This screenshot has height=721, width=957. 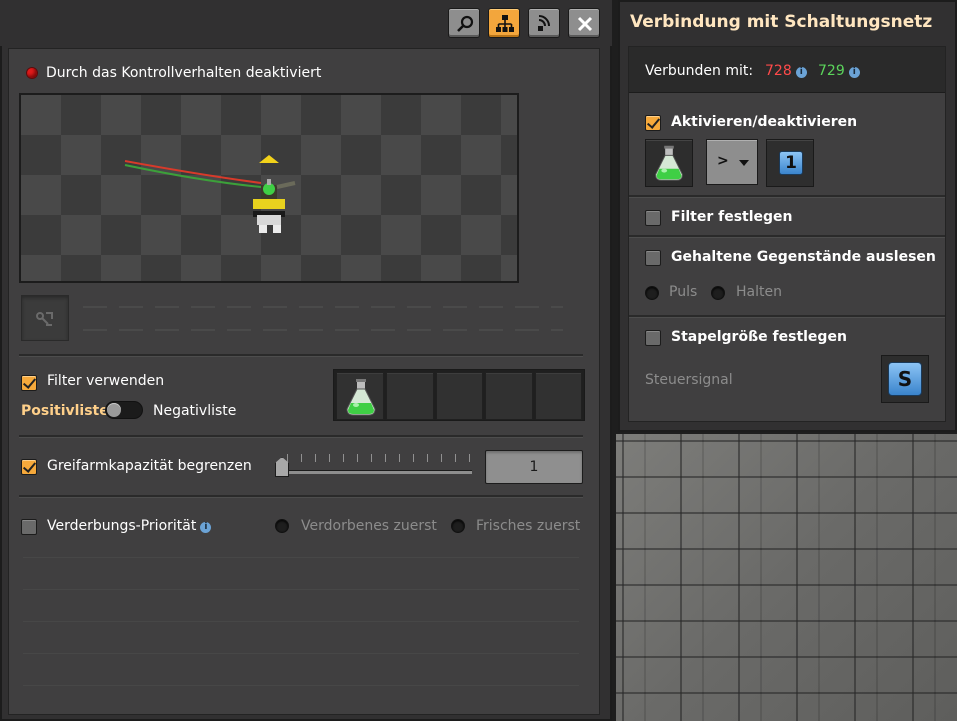 I want to click on read-contents-label: Gehaltene Gegenstände auslesen, so click(x=803, y=257).